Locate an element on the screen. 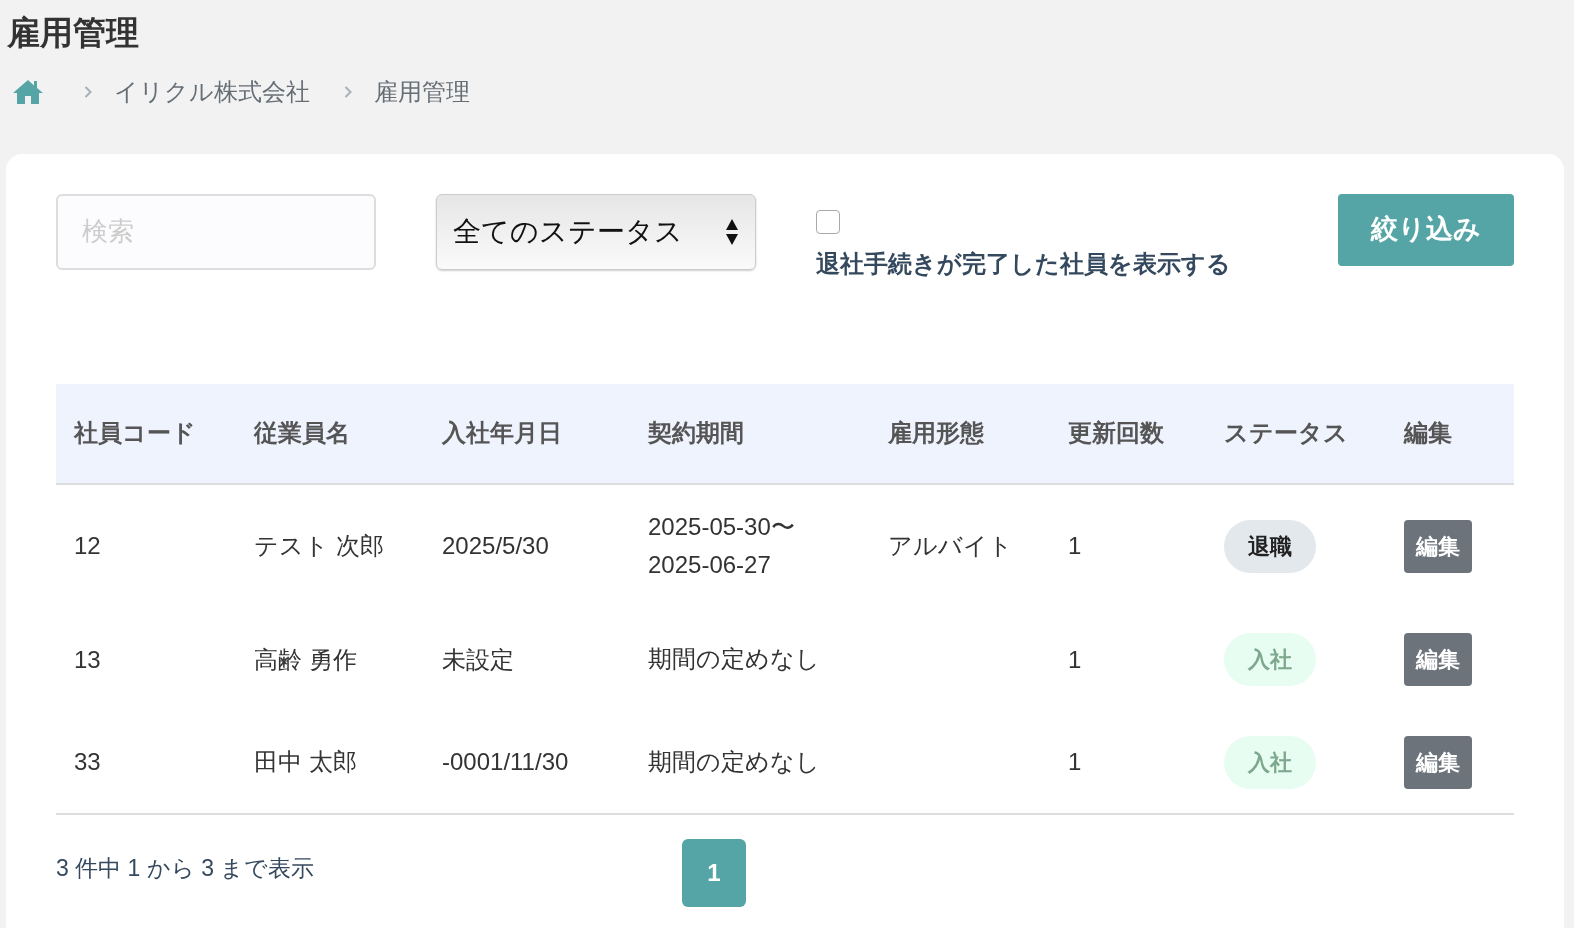 This screenshot has width=1574, height=928. breadcrumb-current: 雇用管理 is located at coordinates (422, 91).